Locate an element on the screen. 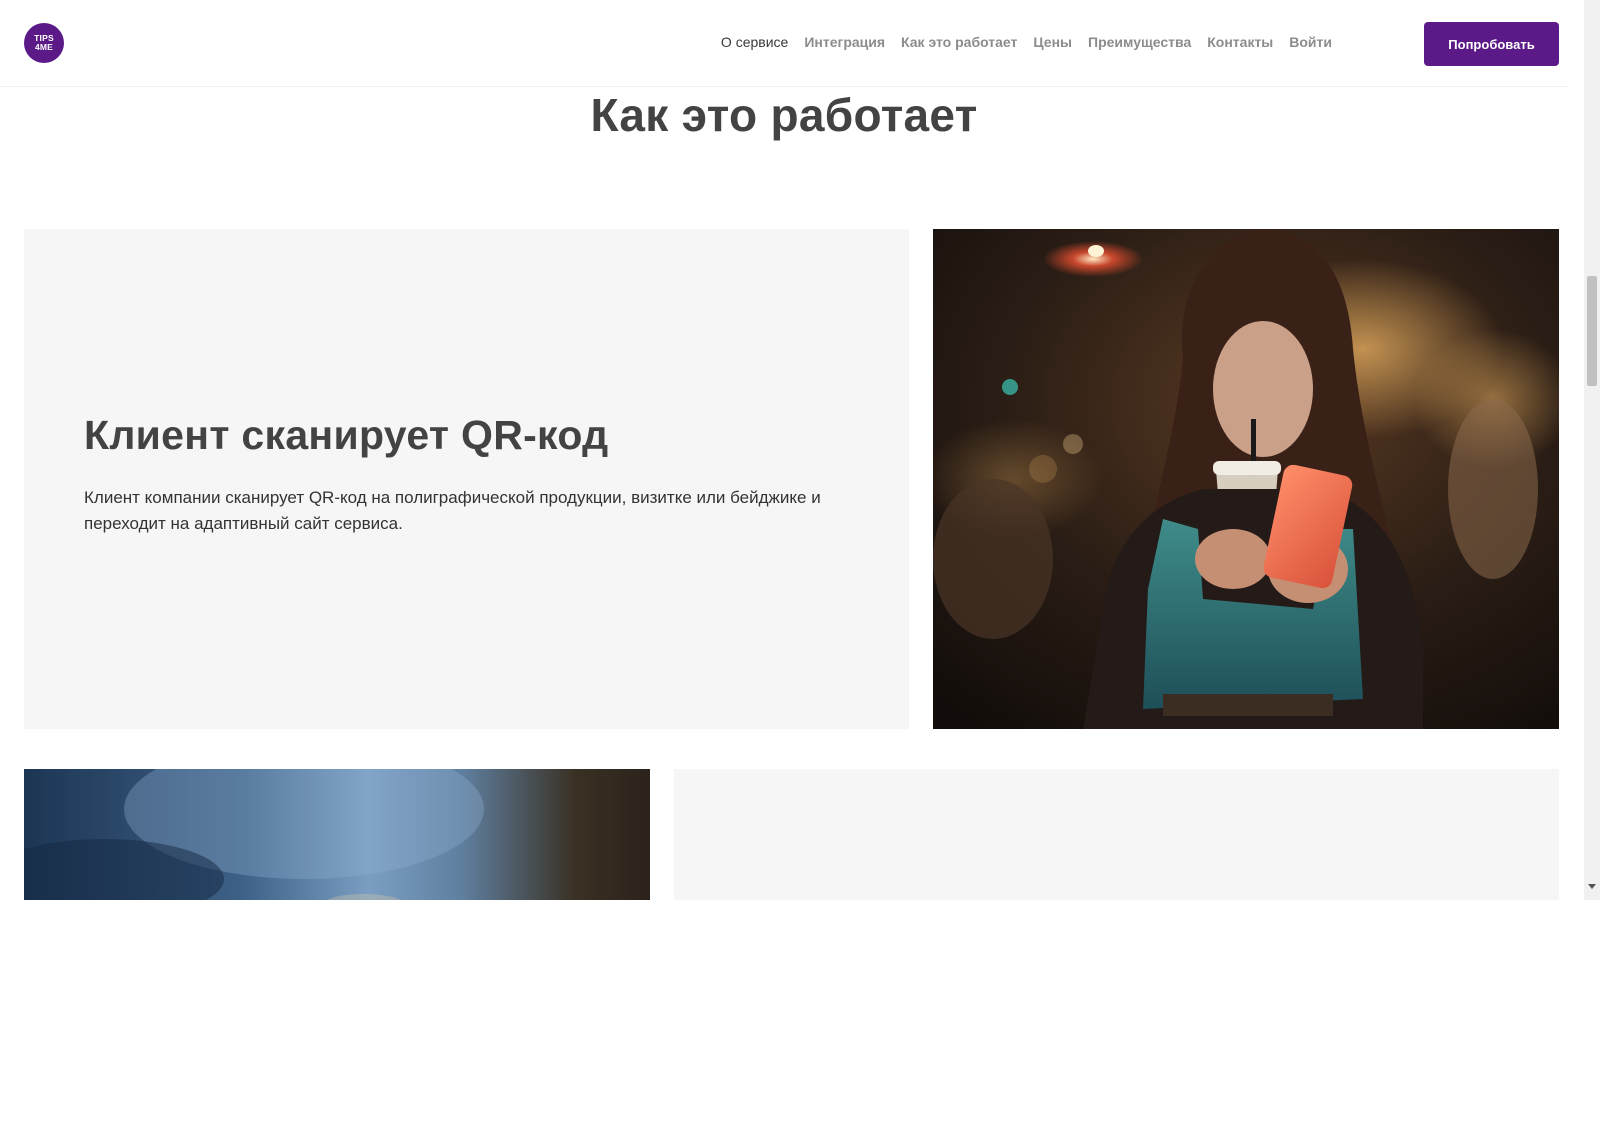 This screenshot has height=1128, width=1600. nav-item-login: Войти is located at coordinates (1310, 42).